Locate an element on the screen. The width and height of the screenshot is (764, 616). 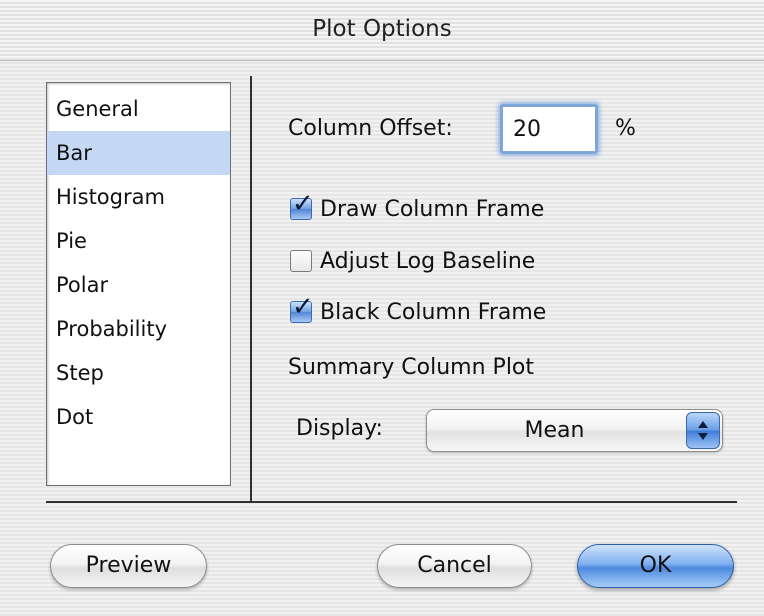
black-column-frame-row: ✓ Black Column Frame is located at coordinates (418, 309).